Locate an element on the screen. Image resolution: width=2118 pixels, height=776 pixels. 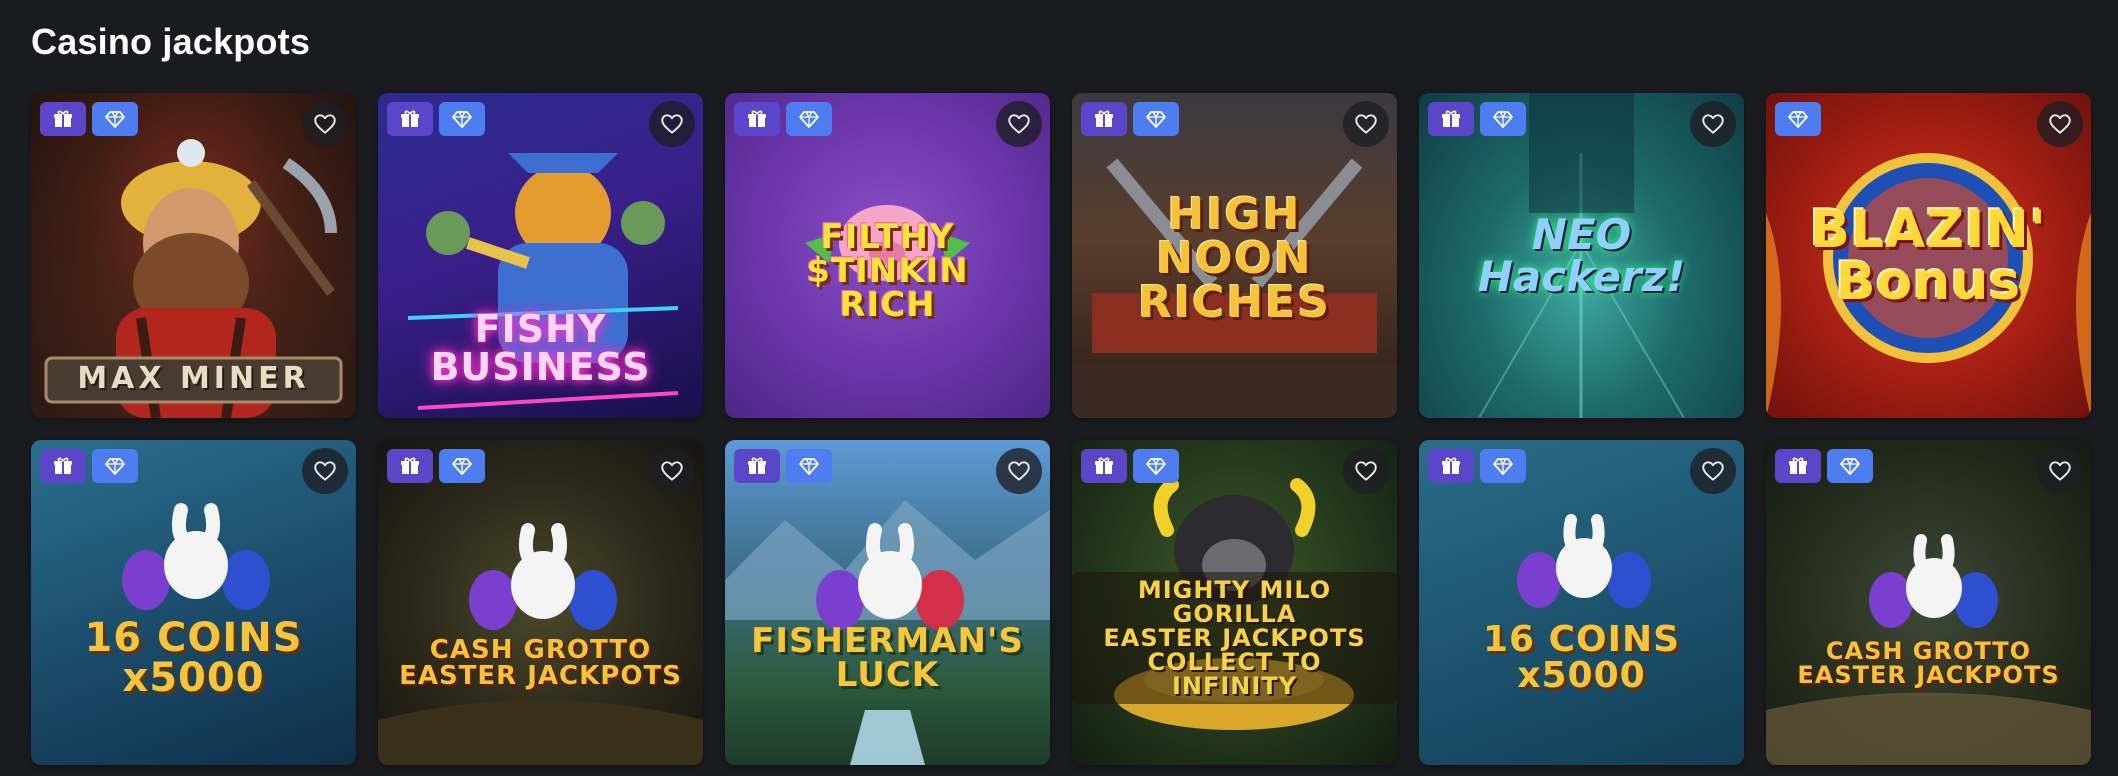
game-tile-neo-hackerz: NEO Hackerz! is located at coordinates (1581, 255).